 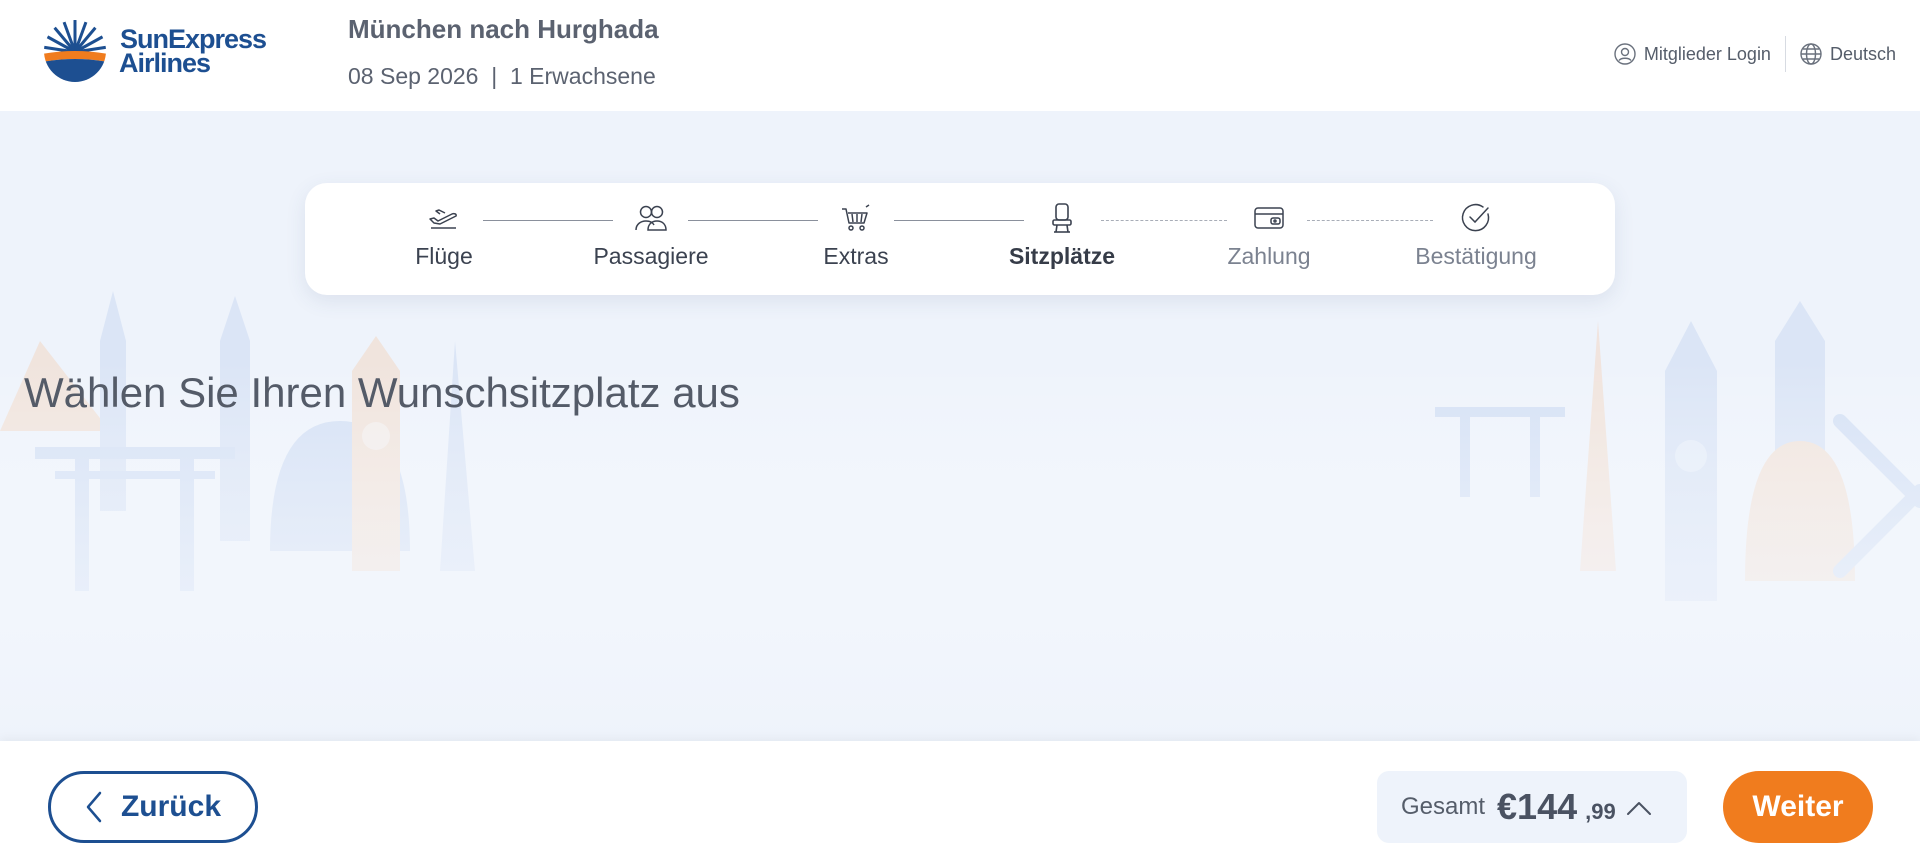 I want to click on sun-logo-icon, so click(x=75, y=51).